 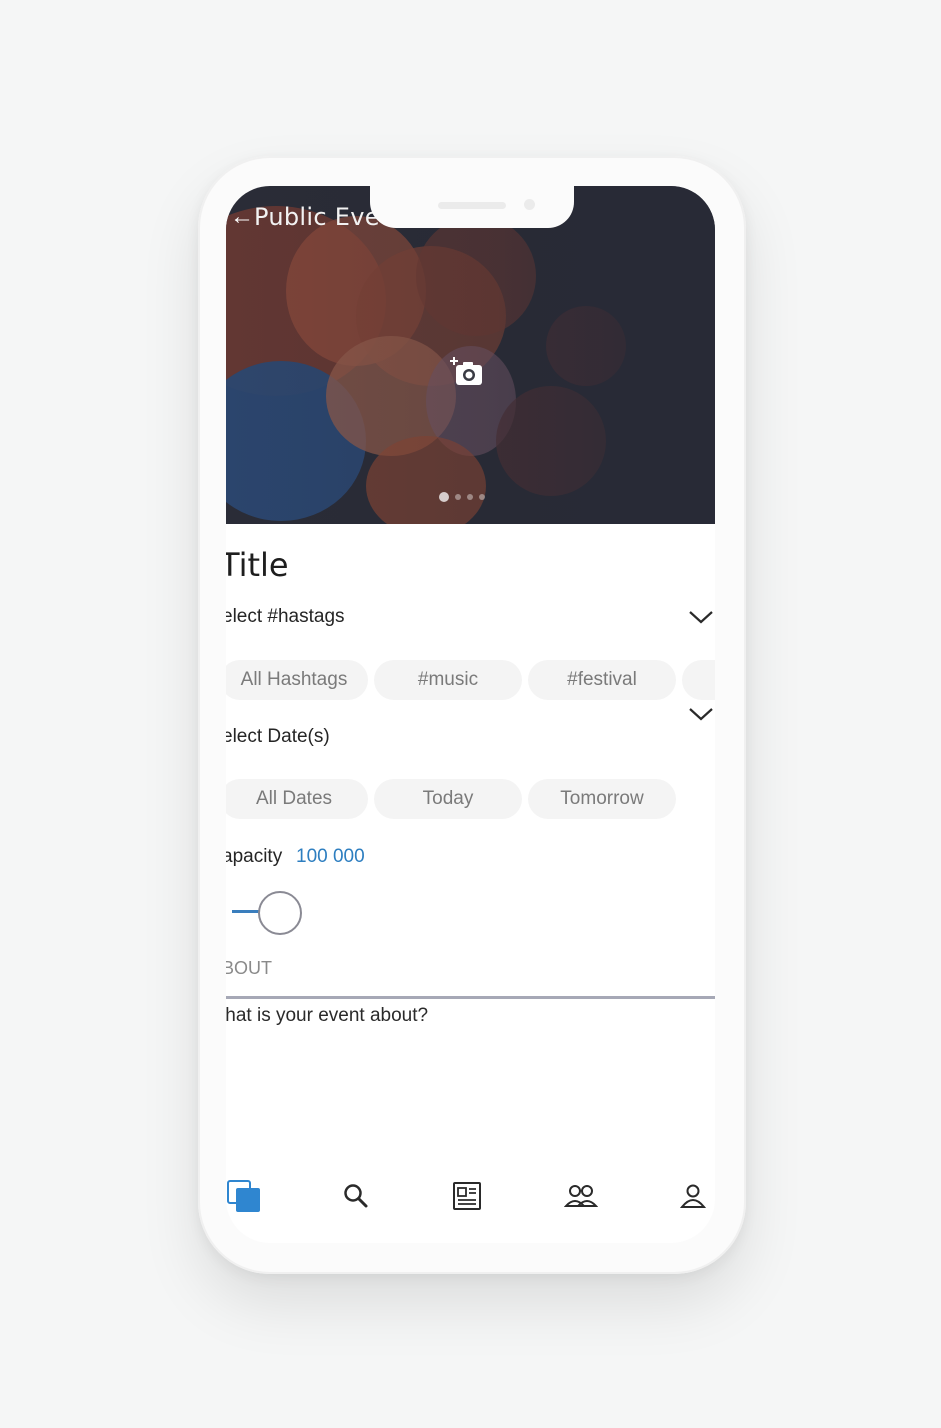 I want to click on hashtag-chip: #music, so click(x=448, y=680).